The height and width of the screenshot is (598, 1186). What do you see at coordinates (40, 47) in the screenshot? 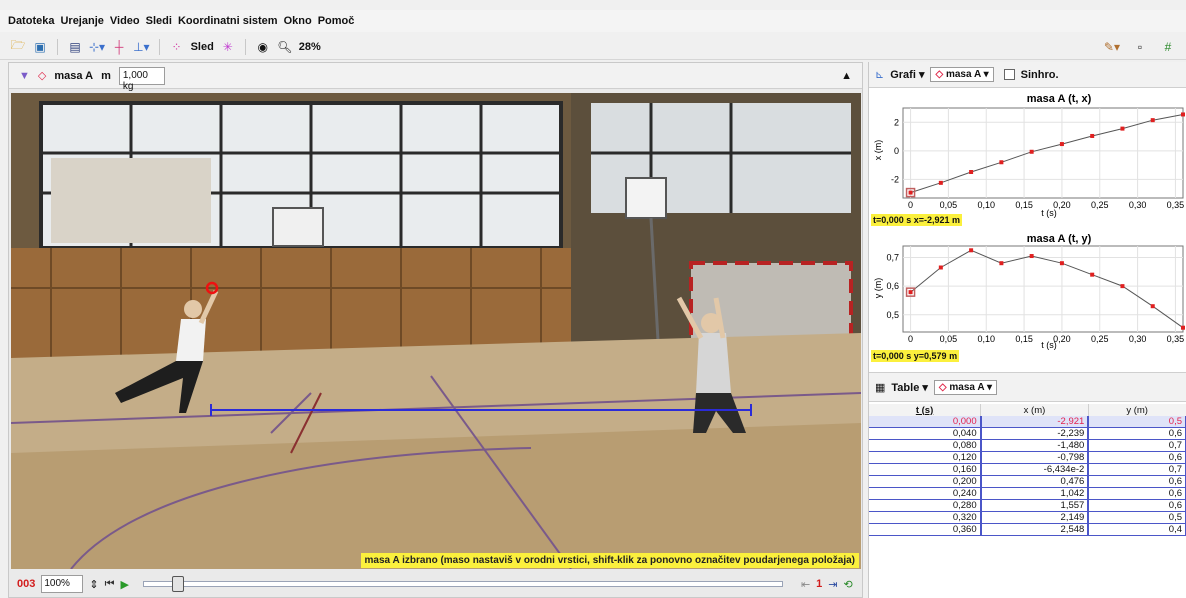
I see `save-icon: ▣` at bounding box center [40, 47].